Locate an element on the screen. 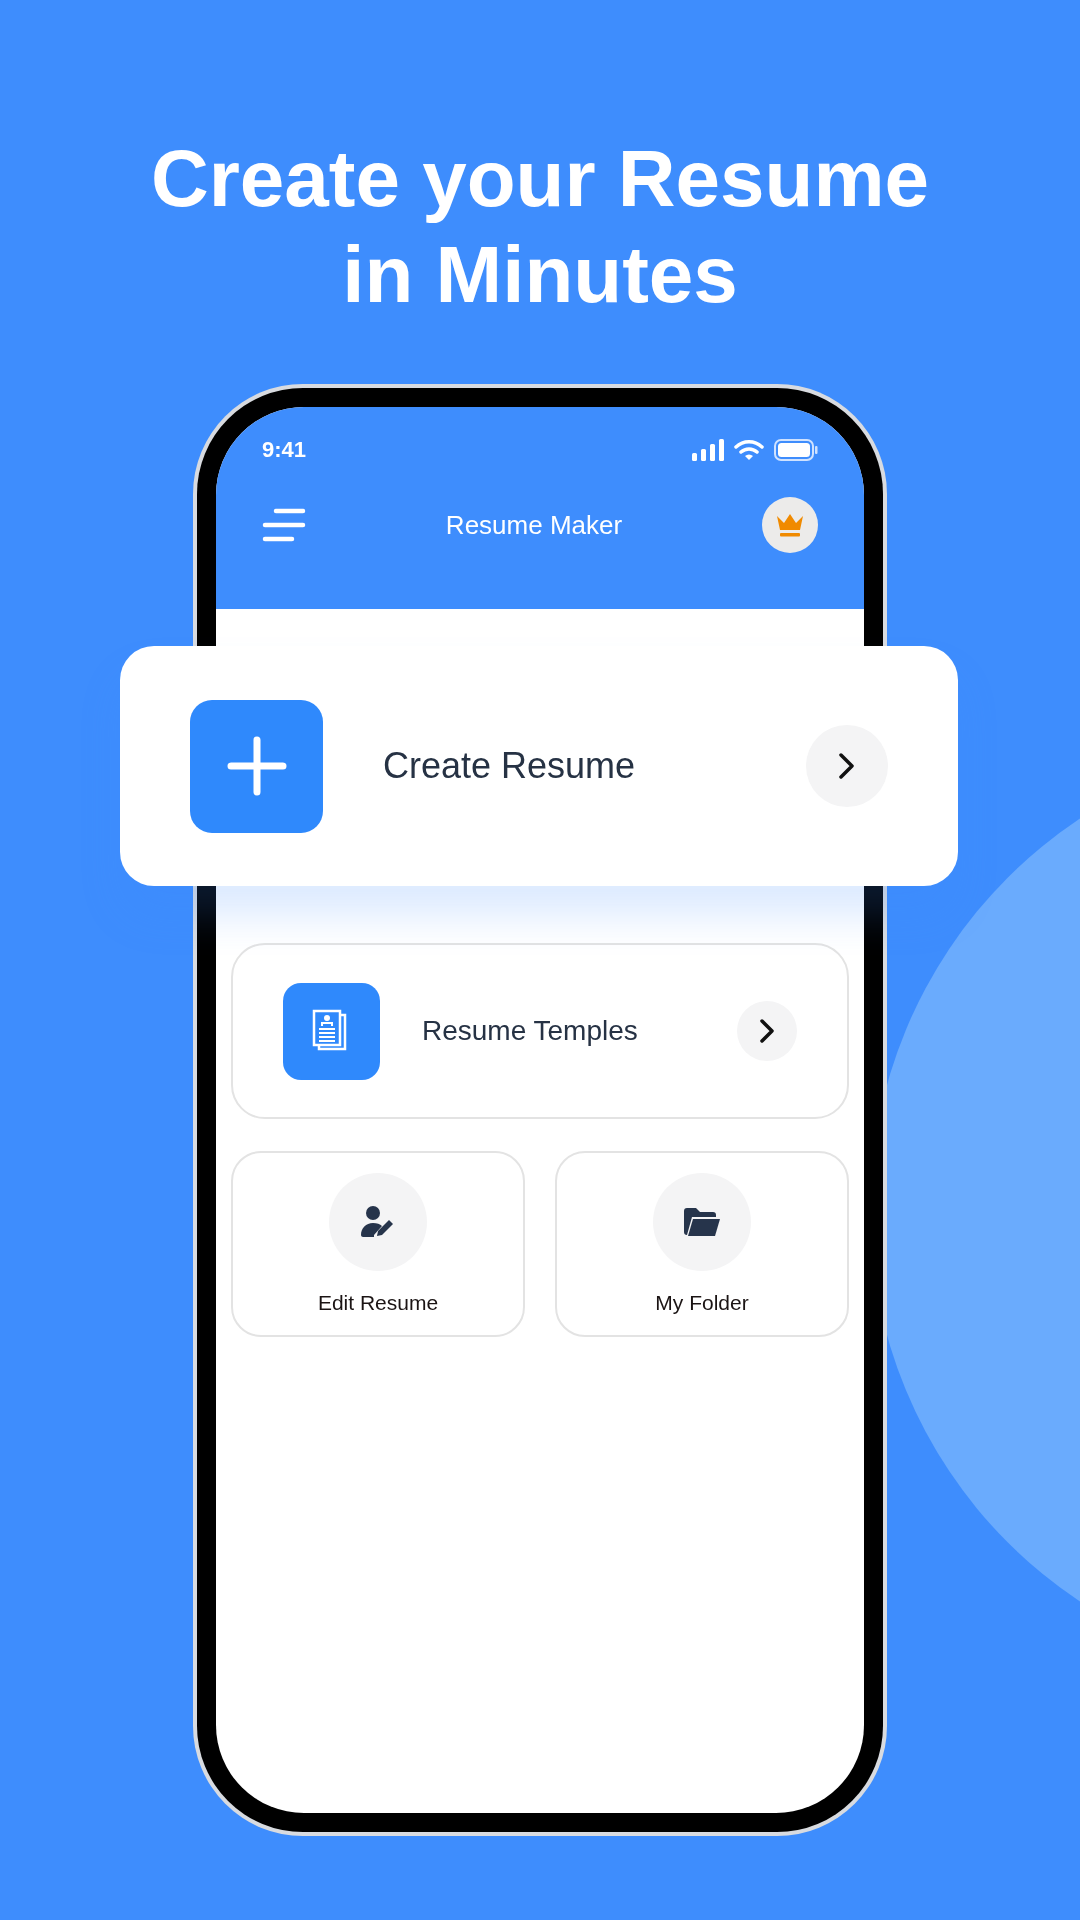 The image size is (1080, 1920). person-edit-icon is located at coordinates (378, 1222).